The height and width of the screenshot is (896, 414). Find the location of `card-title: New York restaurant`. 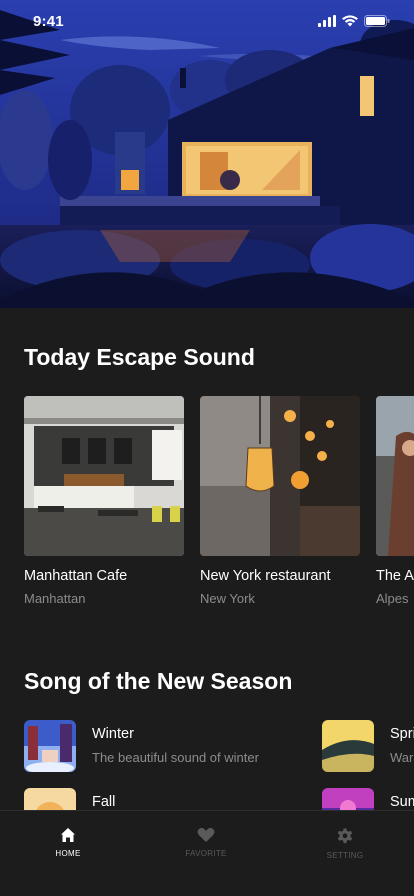

card-title: New York restaurant is located at coordinates (265, 576).